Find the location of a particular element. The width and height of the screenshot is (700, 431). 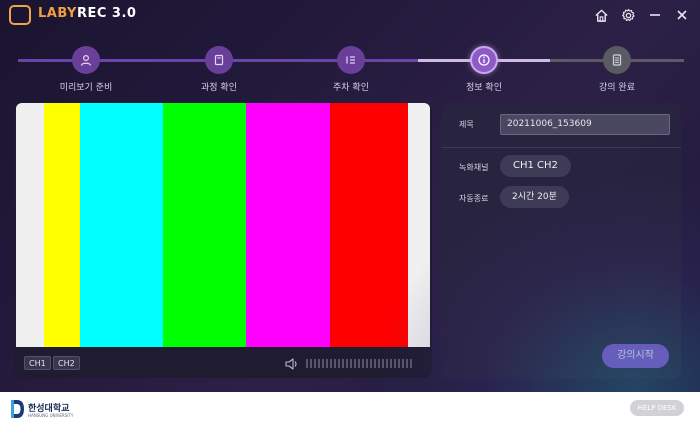

step-lecture-complete: 강의 완료 is located at coordinates (617, 69).